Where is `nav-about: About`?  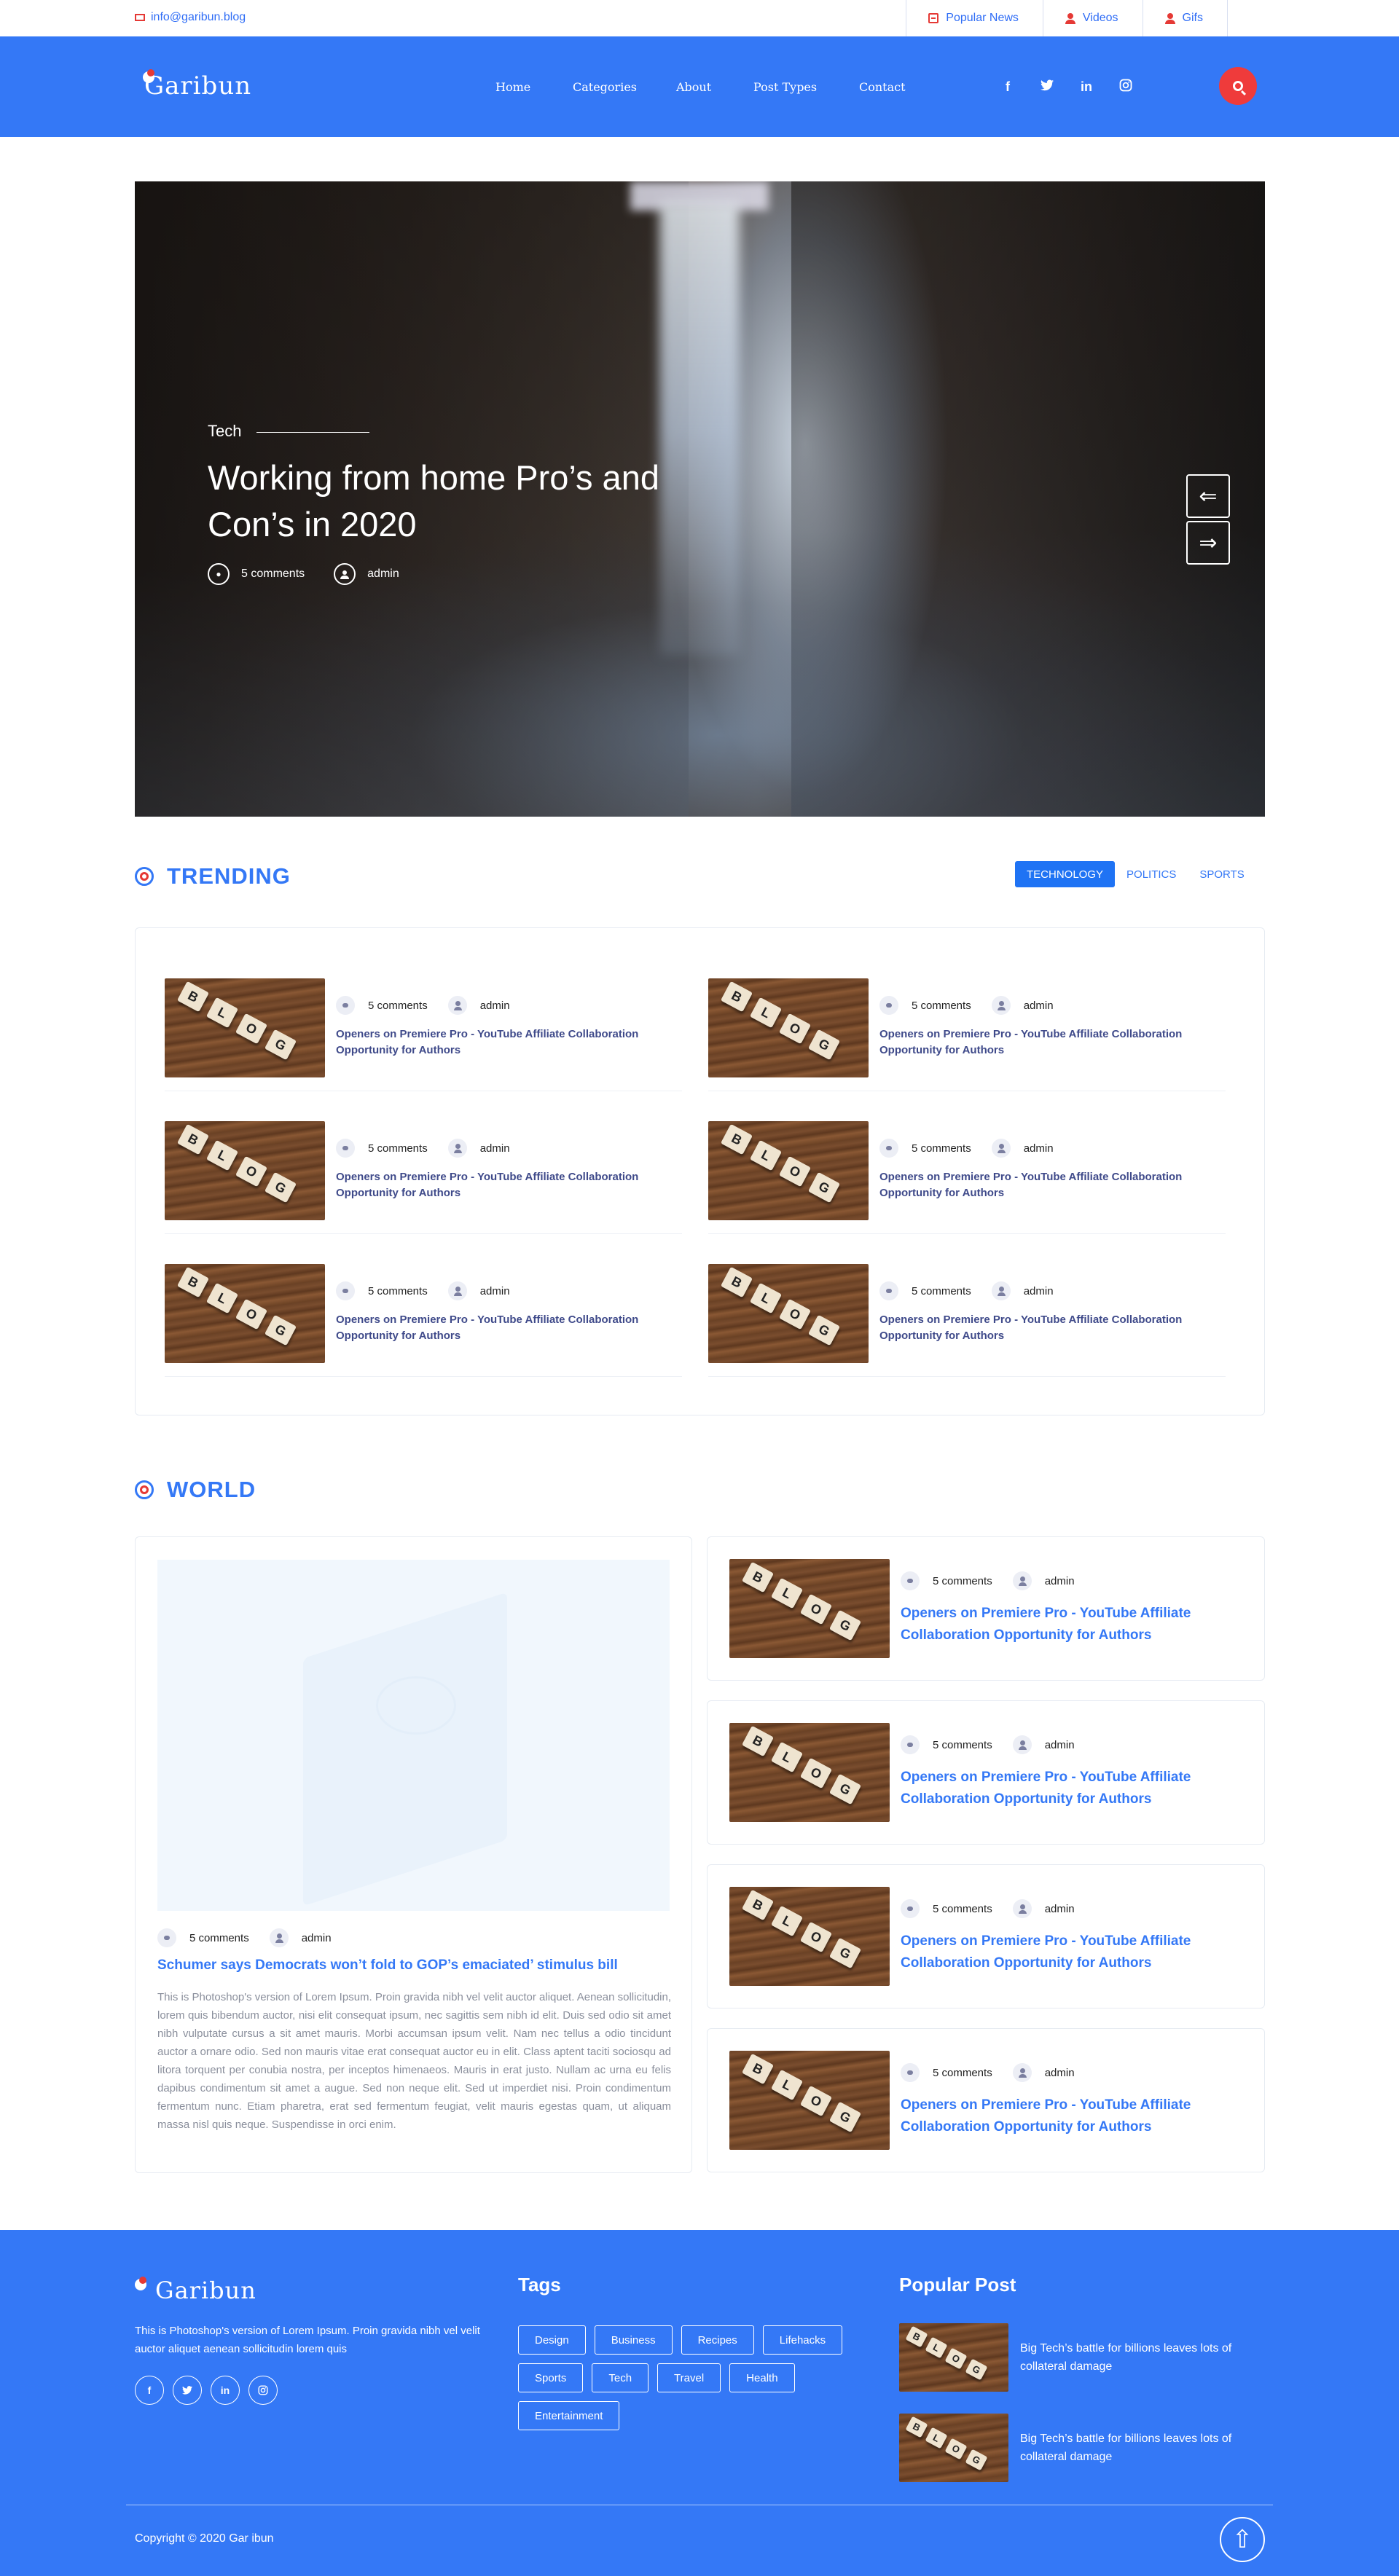
nav-about: About is located at coordinates (698, 87).